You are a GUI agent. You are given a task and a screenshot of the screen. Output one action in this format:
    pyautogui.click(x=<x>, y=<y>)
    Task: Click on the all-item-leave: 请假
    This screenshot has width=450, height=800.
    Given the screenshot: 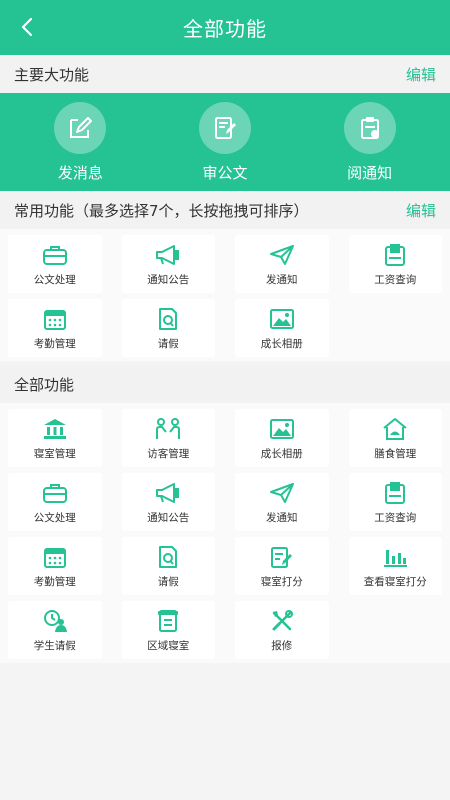 What is the action you would take?
    pyautogui.click(x=168, y=566)
    